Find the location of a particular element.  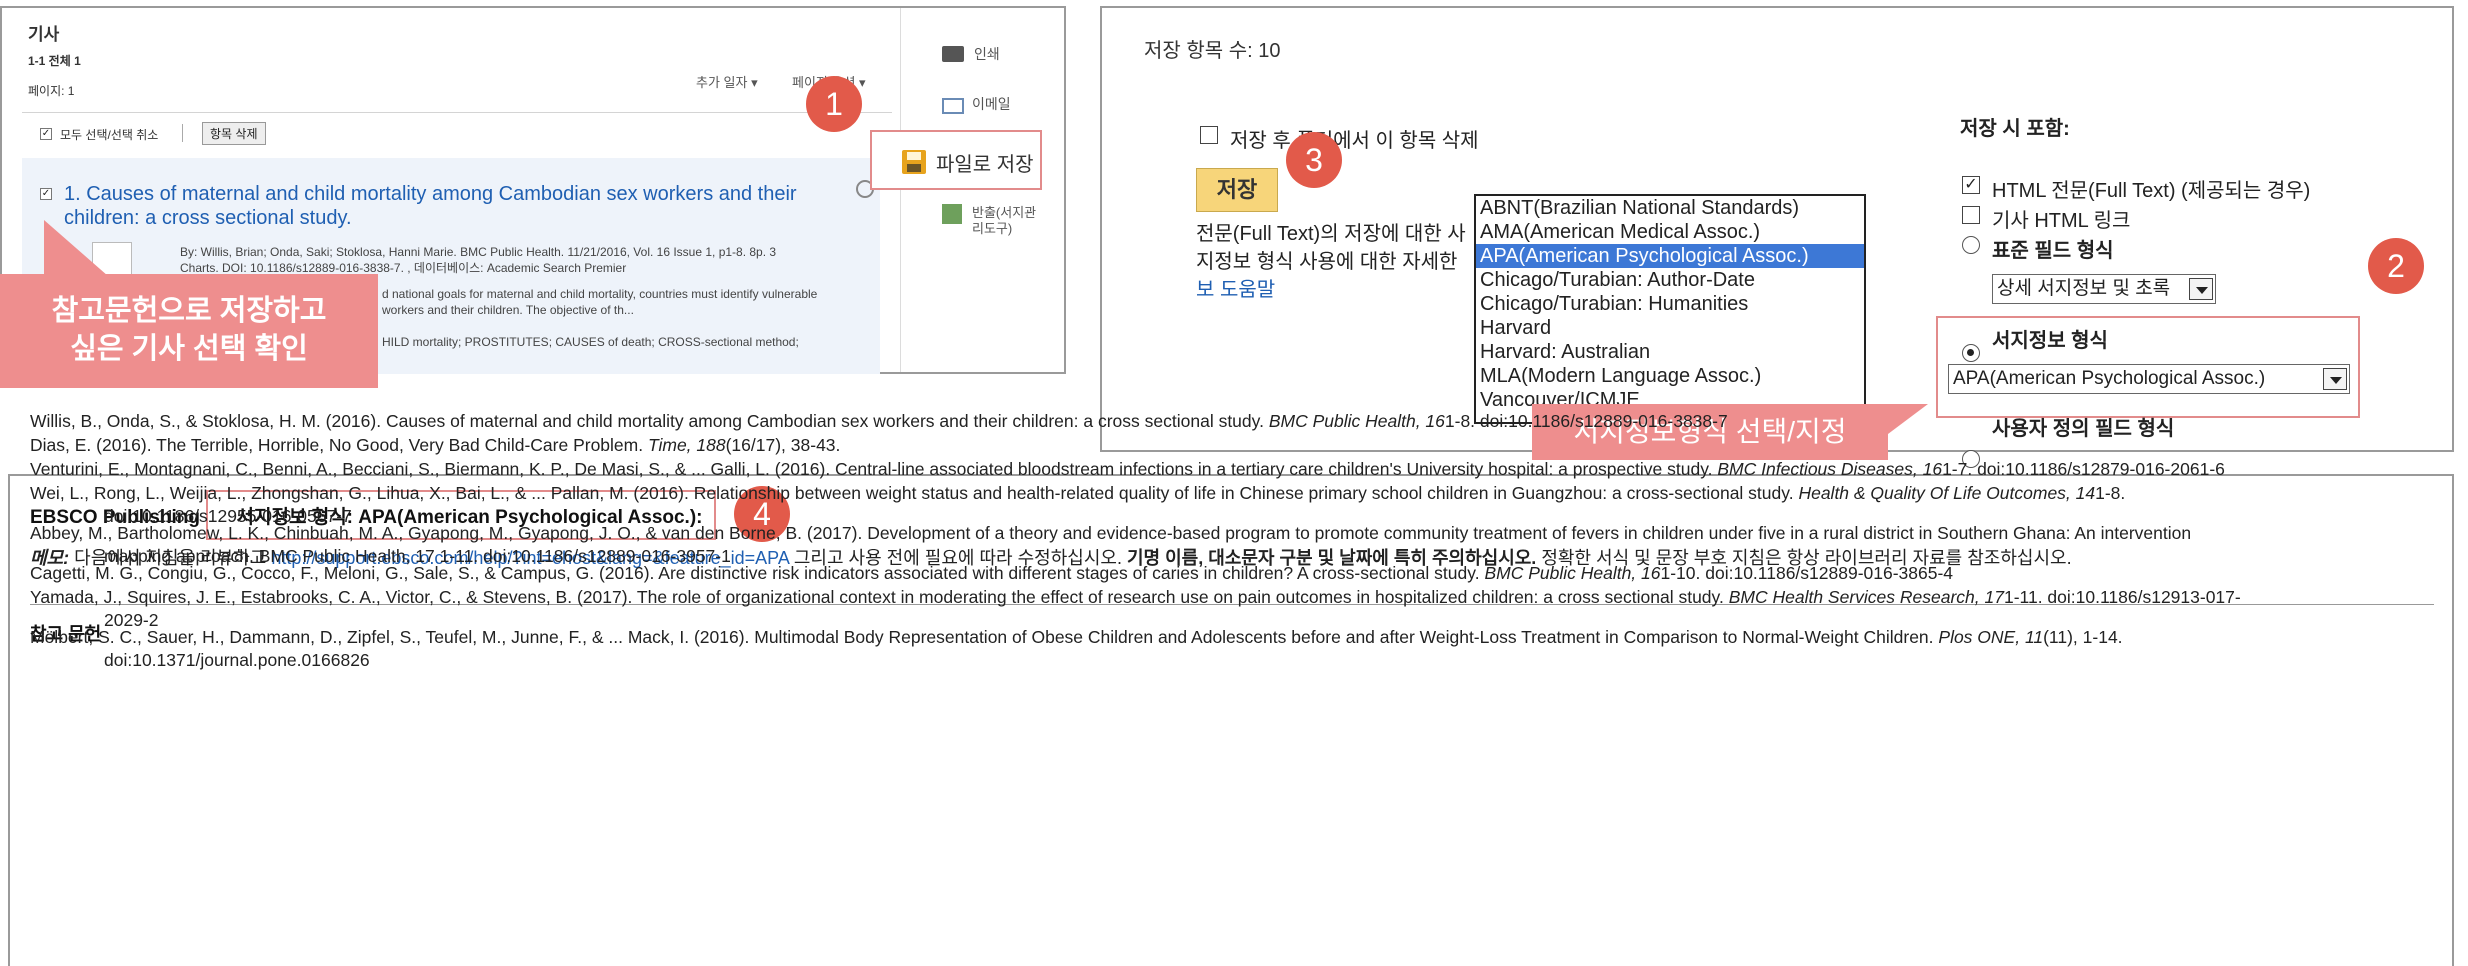

reference-detail: (11), 1-14. is located at coordinates (2083, 637).